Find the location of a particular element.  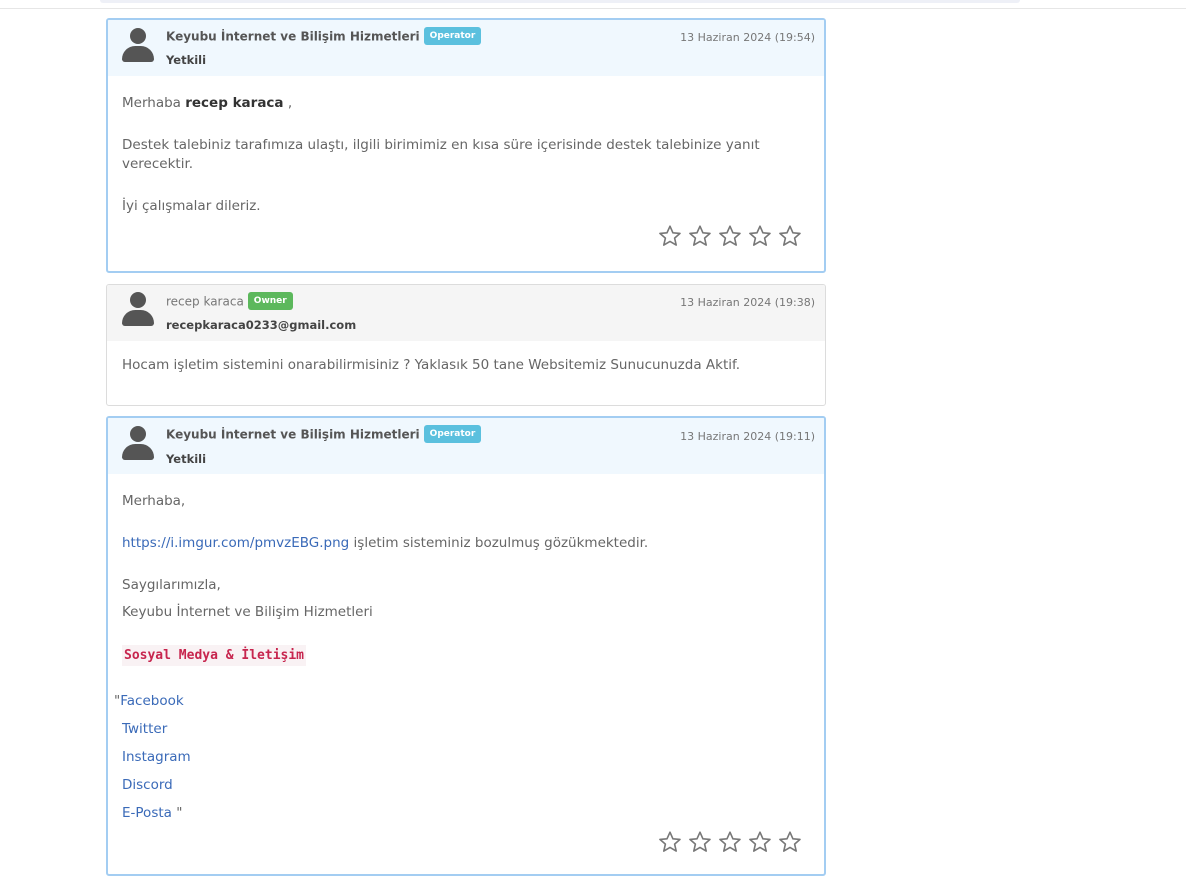

social-link-row: "Facebook is located at coordinates (149, 701).